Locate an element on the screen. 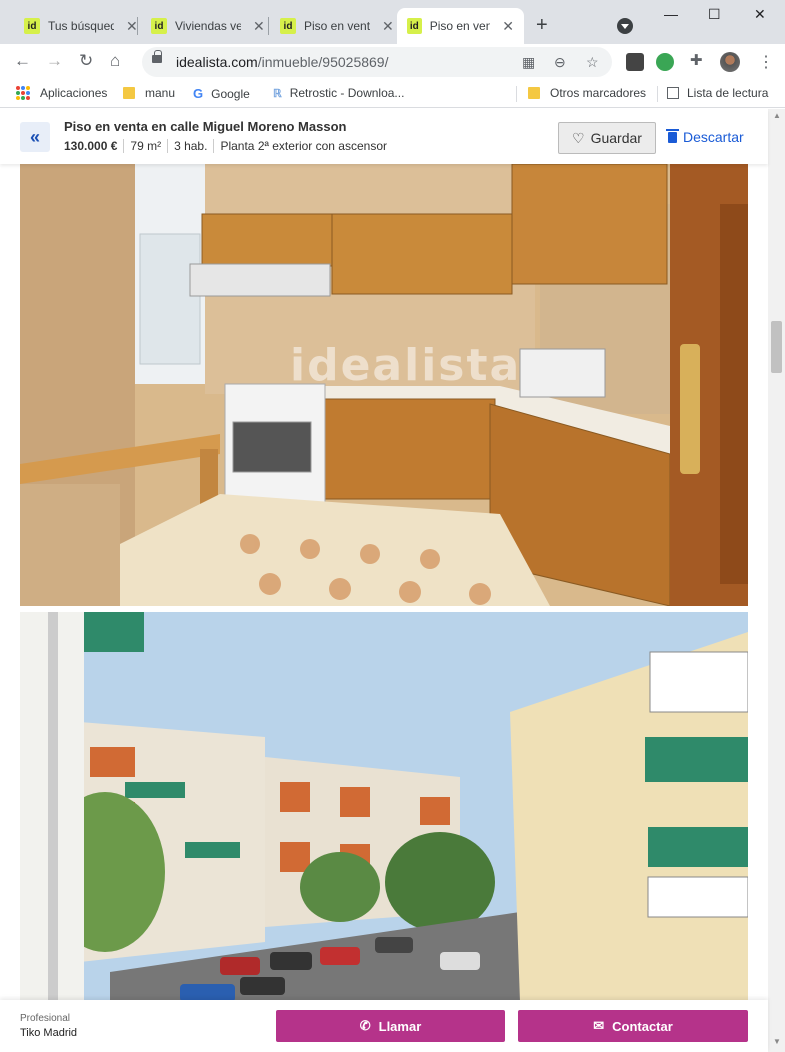  chat-icon: ✉ is located at coordinates (599, 1025).